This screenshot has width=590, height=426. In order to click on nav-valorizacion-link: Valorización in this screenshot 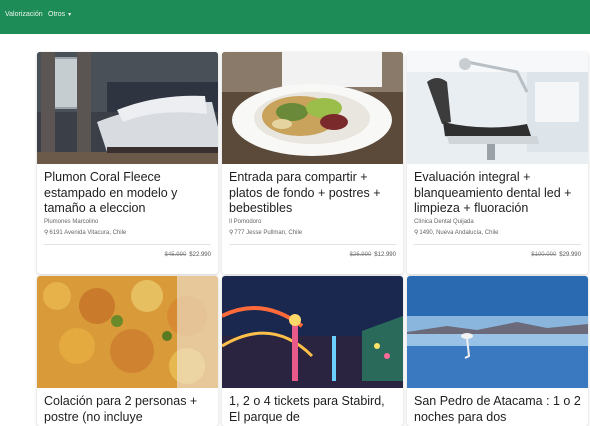, I will do `click(24, 14)`.